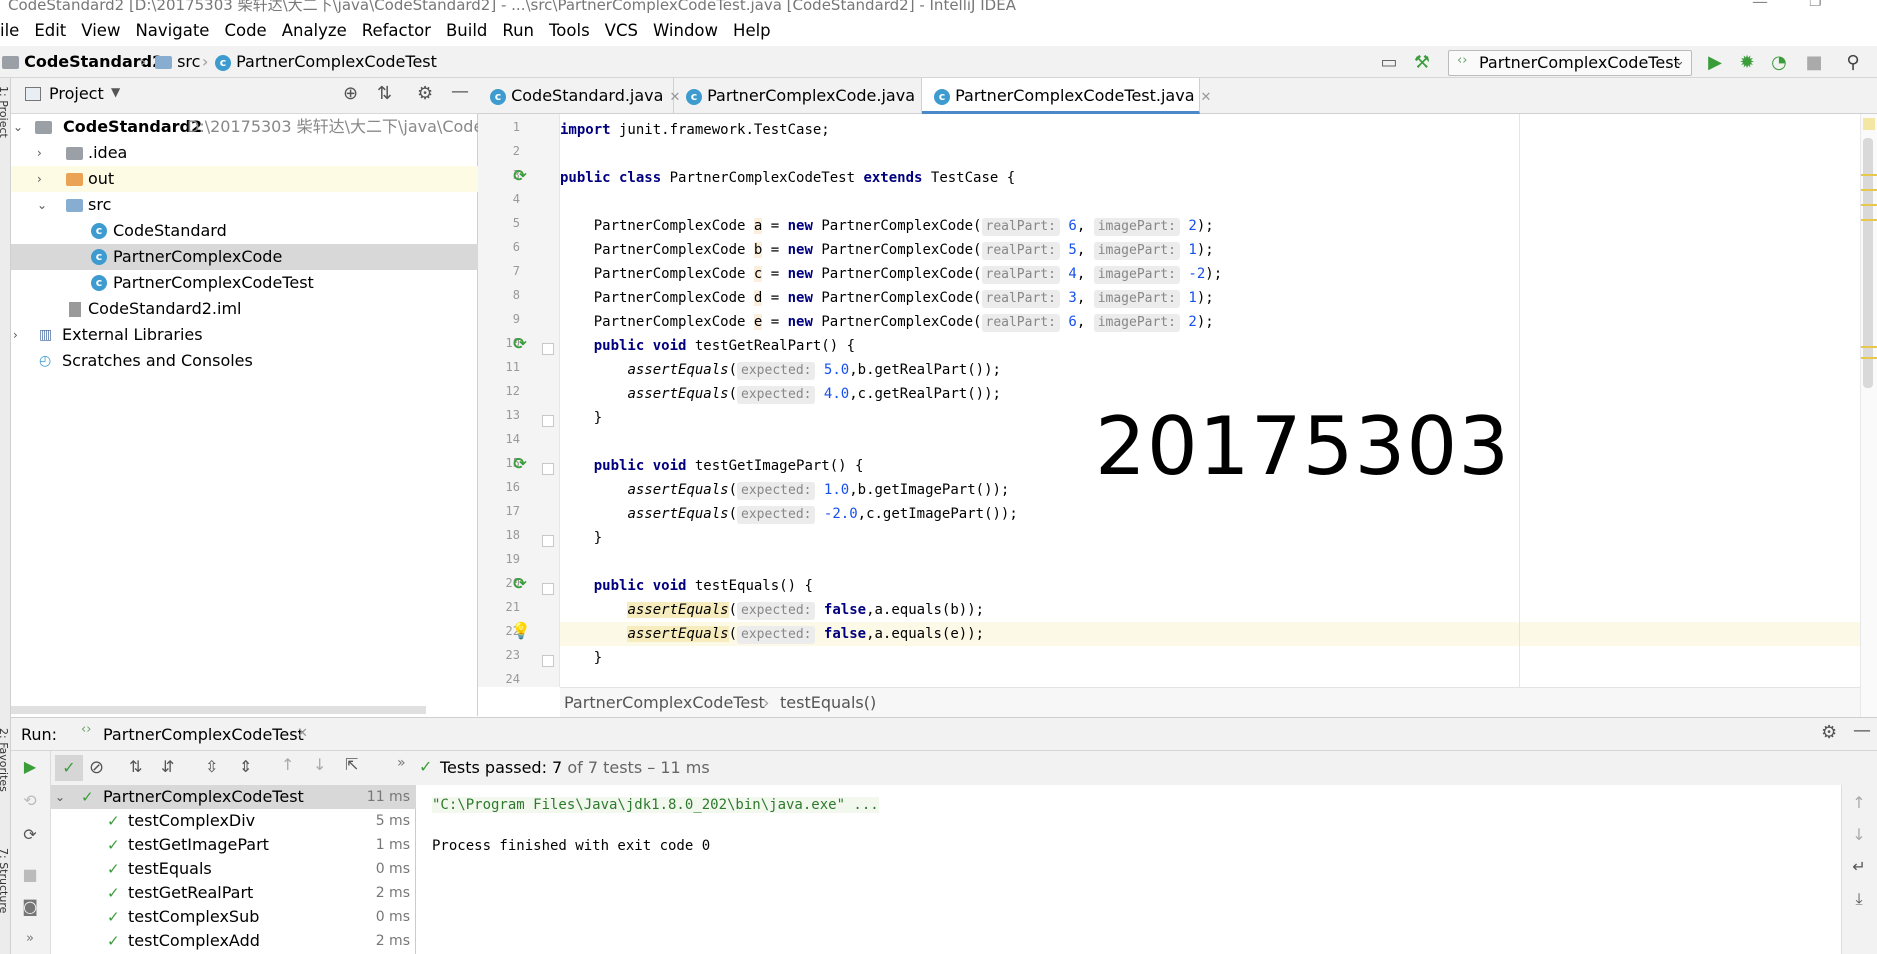 The image size is (1877, 954). Describe the element at coordinates (1066, 96) in the screenshot. I see `tab-partnercomplexcodetest: c PartnerComplexCodeTest.java ✕` at that location.